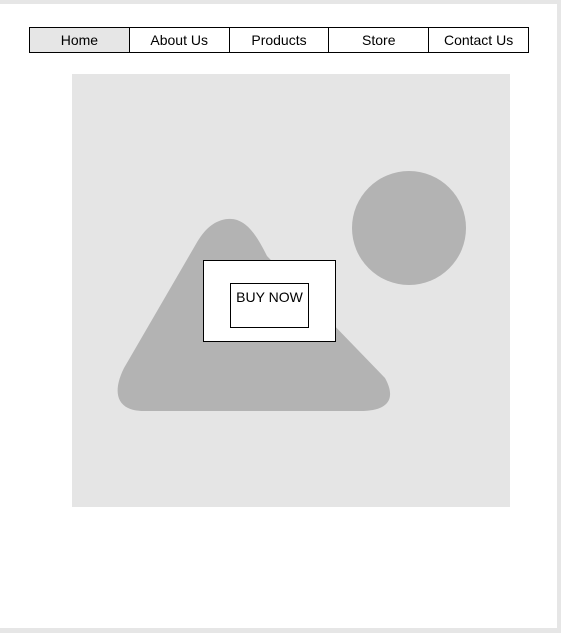  What do you see at coordinates (378, 40) in the screenshot?
I see `nav-item-store: Store` at bounding box center [378, 40].